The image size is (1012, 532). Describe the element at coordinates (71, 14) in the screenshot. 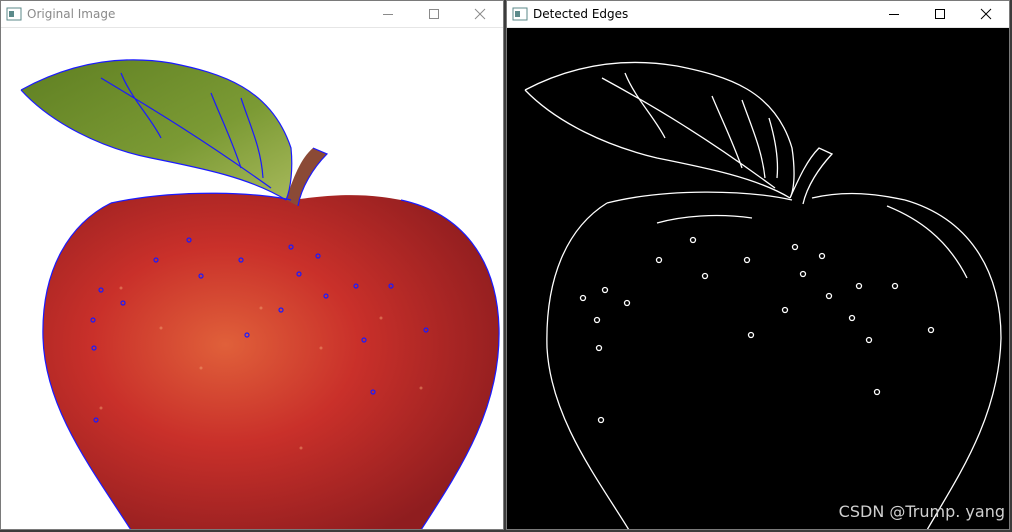

I see `window-title: Original Image` at that location.